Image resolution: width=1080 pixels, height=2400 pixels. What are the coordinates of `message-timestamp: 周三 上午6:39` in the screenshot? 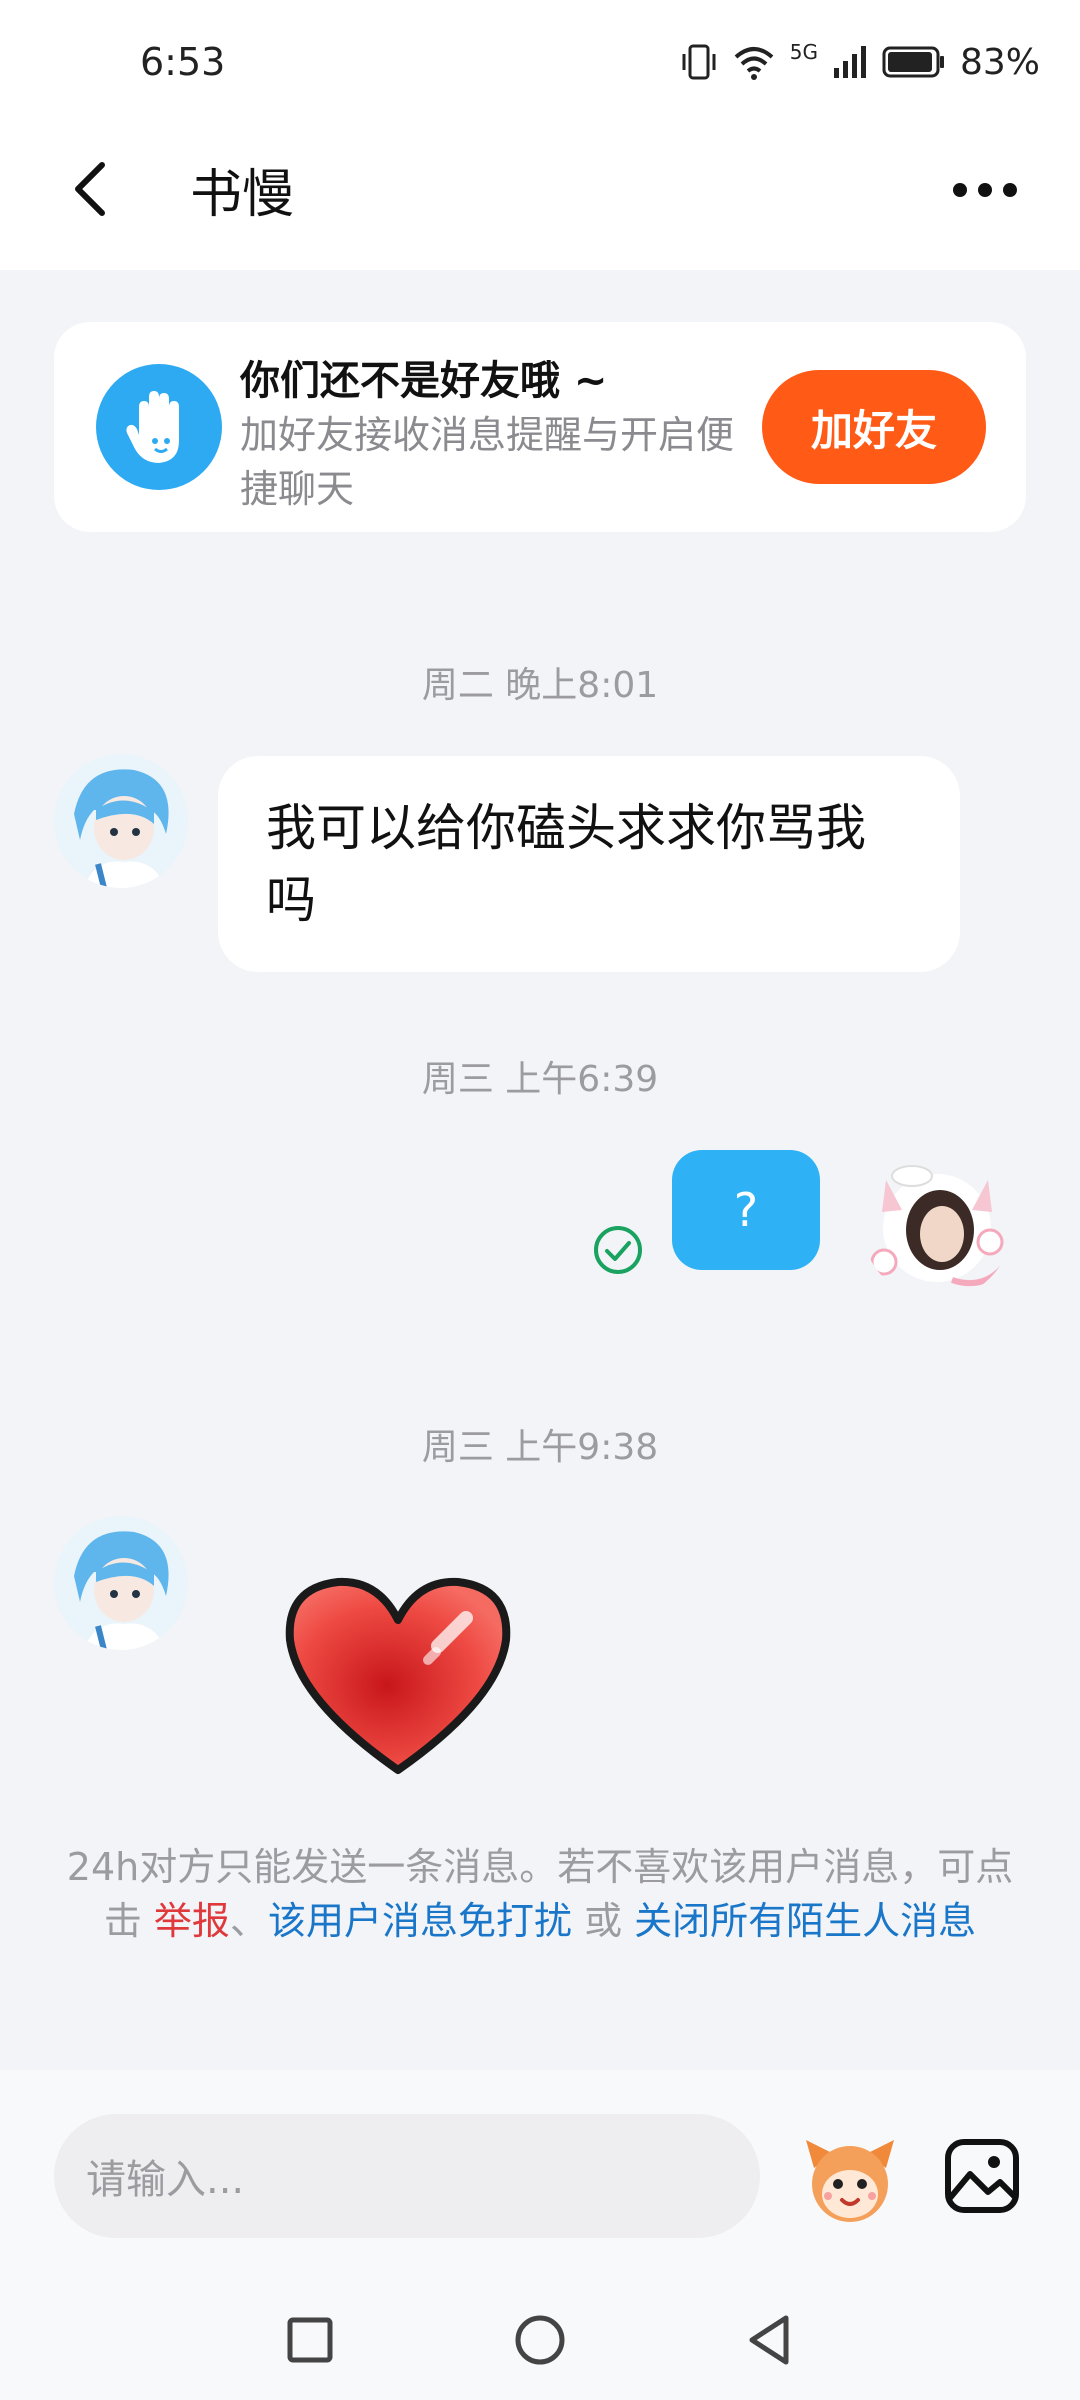 It's located at (540, 1079).